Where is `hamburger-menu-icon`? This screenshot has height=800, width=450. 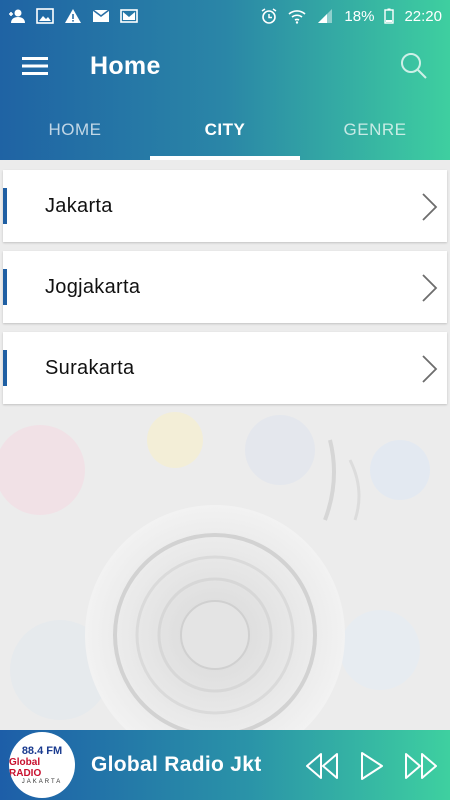
hamburger-menu-icon is located at coordinates (35, 66).